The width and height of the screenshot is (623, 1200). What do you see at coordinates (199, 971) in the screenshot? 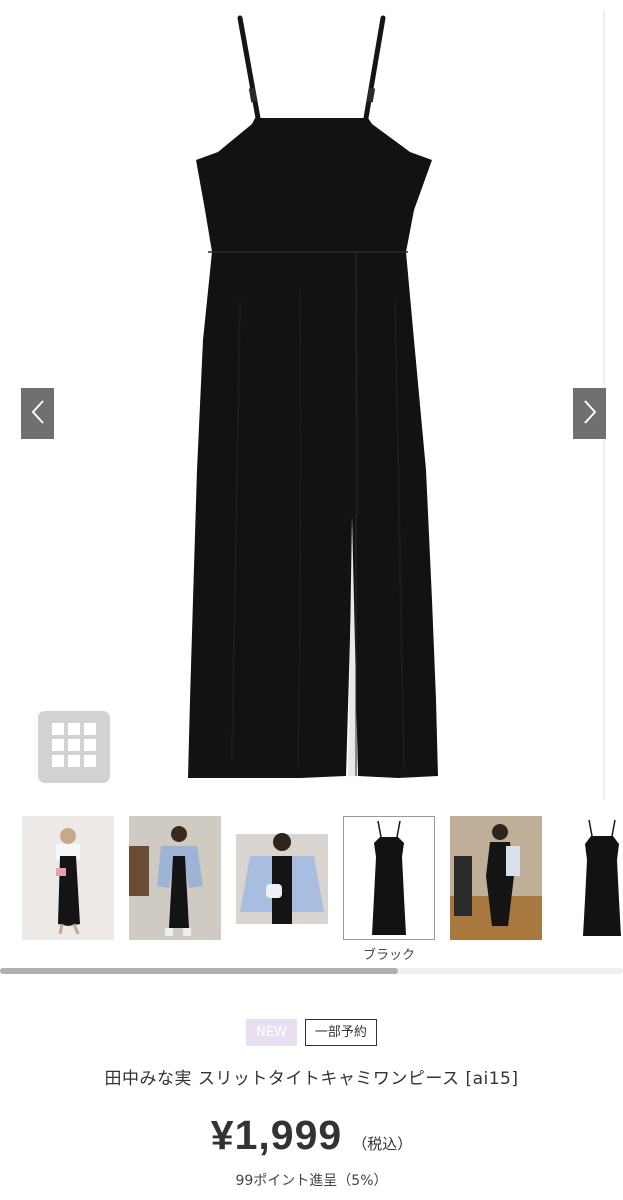
I see `thumbnail-scrollbar-thumb` at bounding box center [199, 971].